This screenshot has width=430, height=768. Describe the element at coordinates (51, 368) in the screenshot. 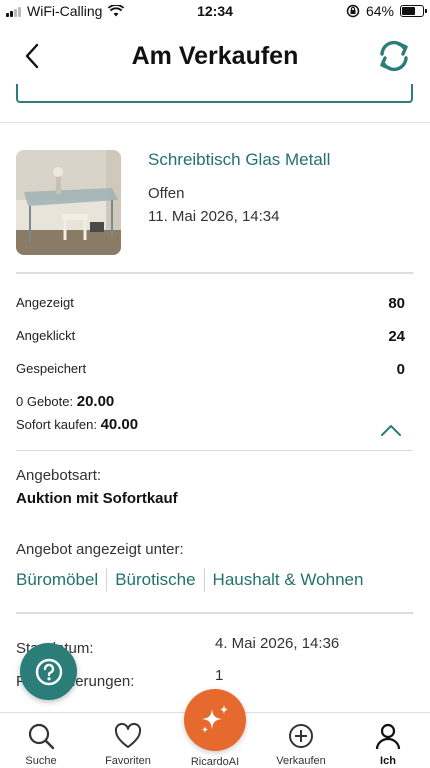

I see `stat-saved-label: Gespeichert` at that location.